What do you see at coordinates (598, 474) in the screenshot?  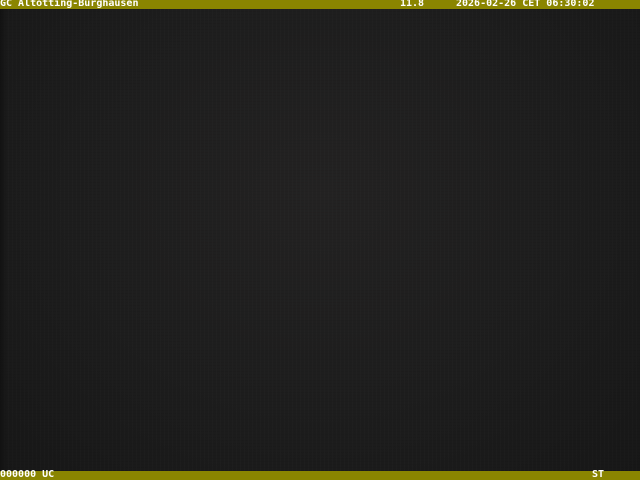 I see `status-code: ST` at bounding box center [598, 474].